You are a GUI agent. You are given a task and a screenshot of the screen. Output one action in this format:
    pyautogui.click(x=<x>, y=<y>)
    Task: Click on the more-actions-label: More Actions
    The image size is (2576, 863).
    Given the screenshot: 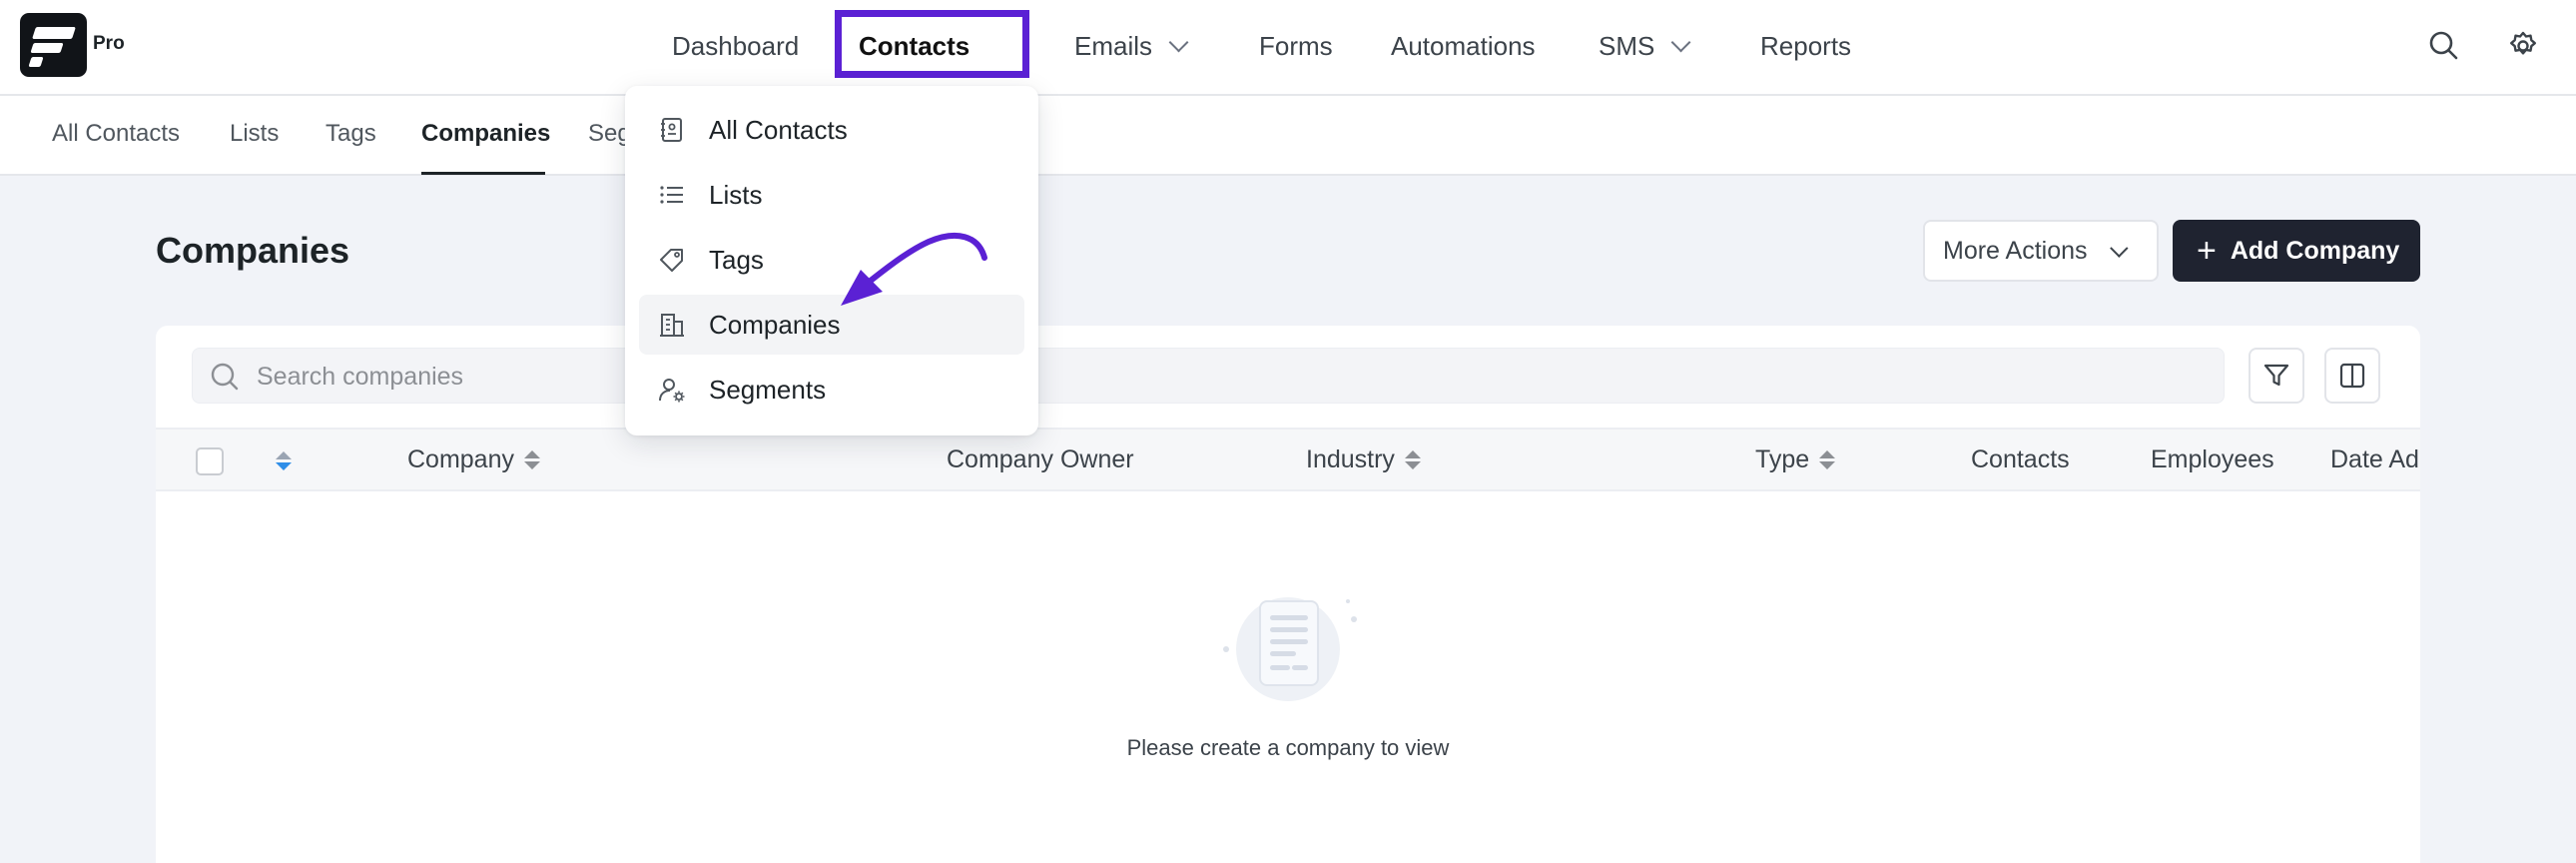 What is the action you would take?
    pyautogui.click(x=2015, y=250)
    